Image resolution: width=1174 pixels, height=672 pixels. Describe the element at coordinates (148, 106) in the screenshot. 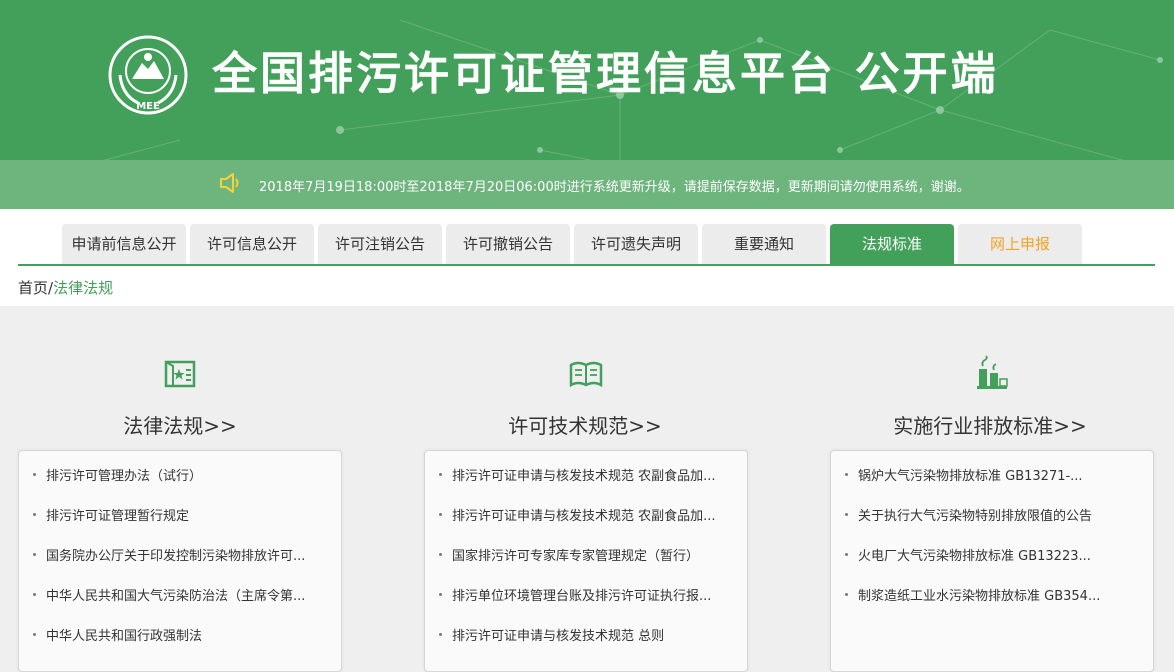

I see `svg-text: MEE` at that location.